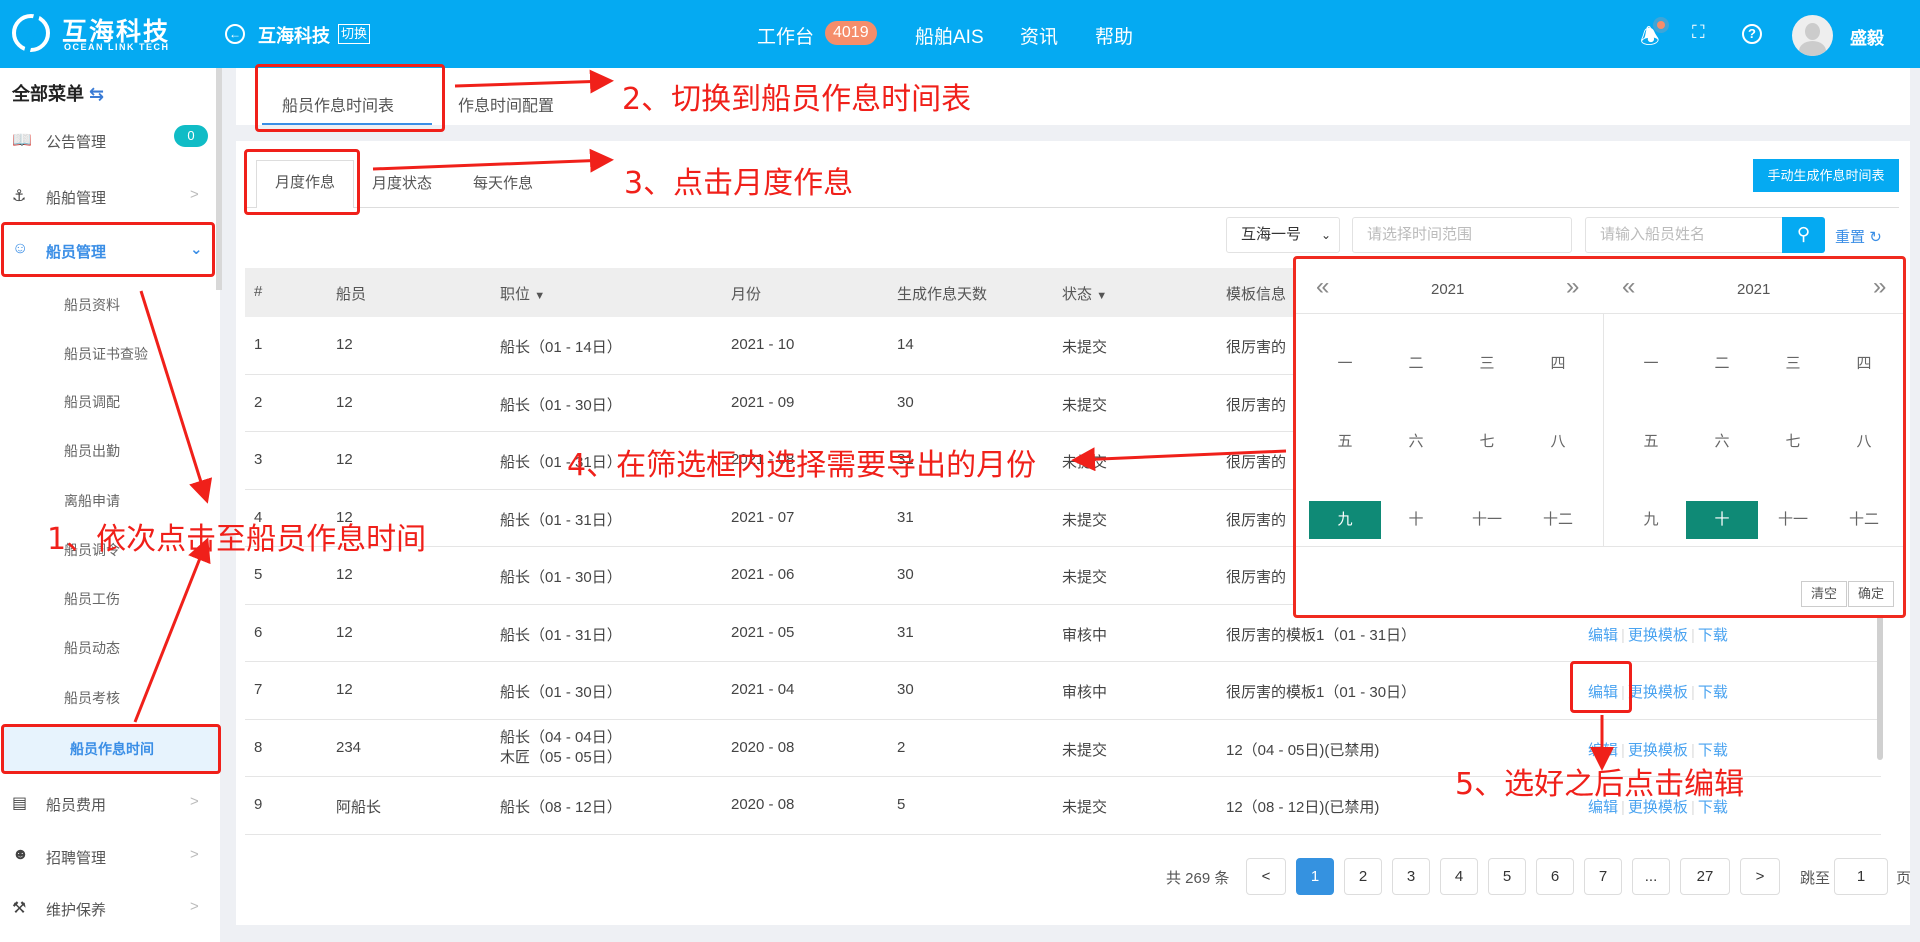 The width and height of the screenshot is (1920, 942). I want to click on annotation-step-2: 2、切换到船员作息时间表, so click(797, 99).